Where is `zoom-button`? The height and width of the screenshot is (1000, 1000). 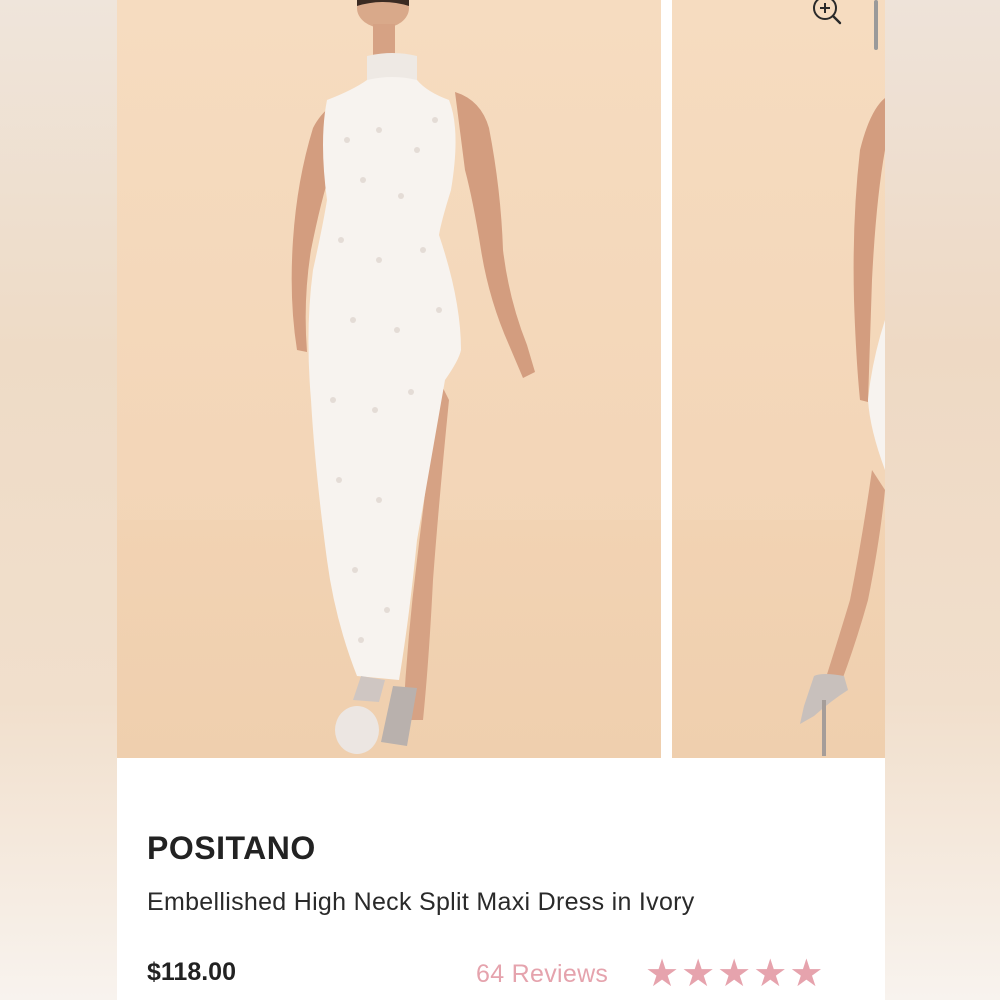 zoom-button is located at coordinates (825, 13).